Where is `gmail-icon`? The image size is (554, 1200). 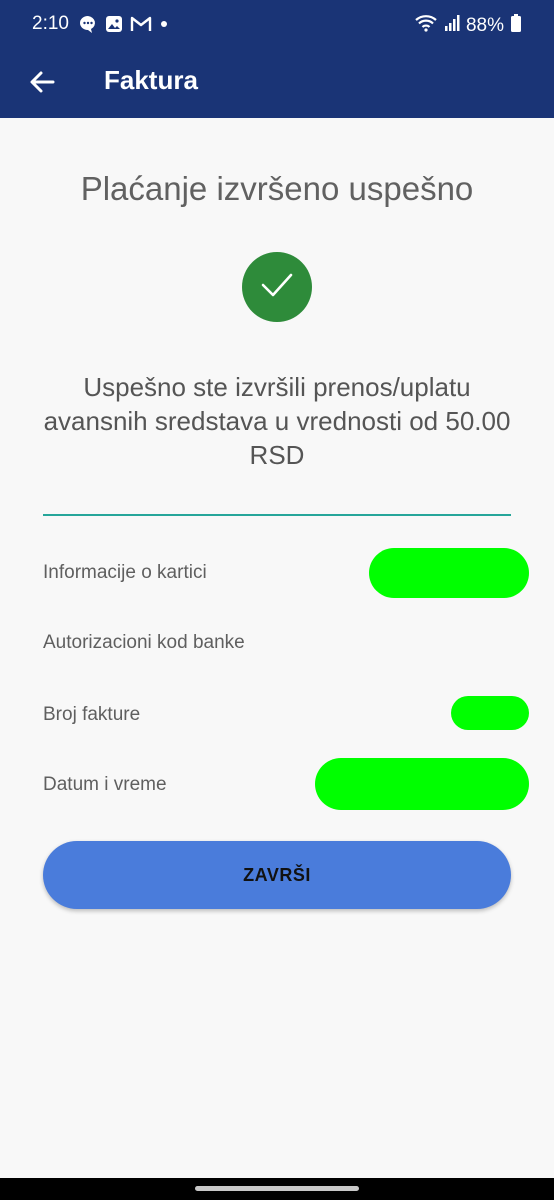
gmail-icon is located at coordinates (141, 24).